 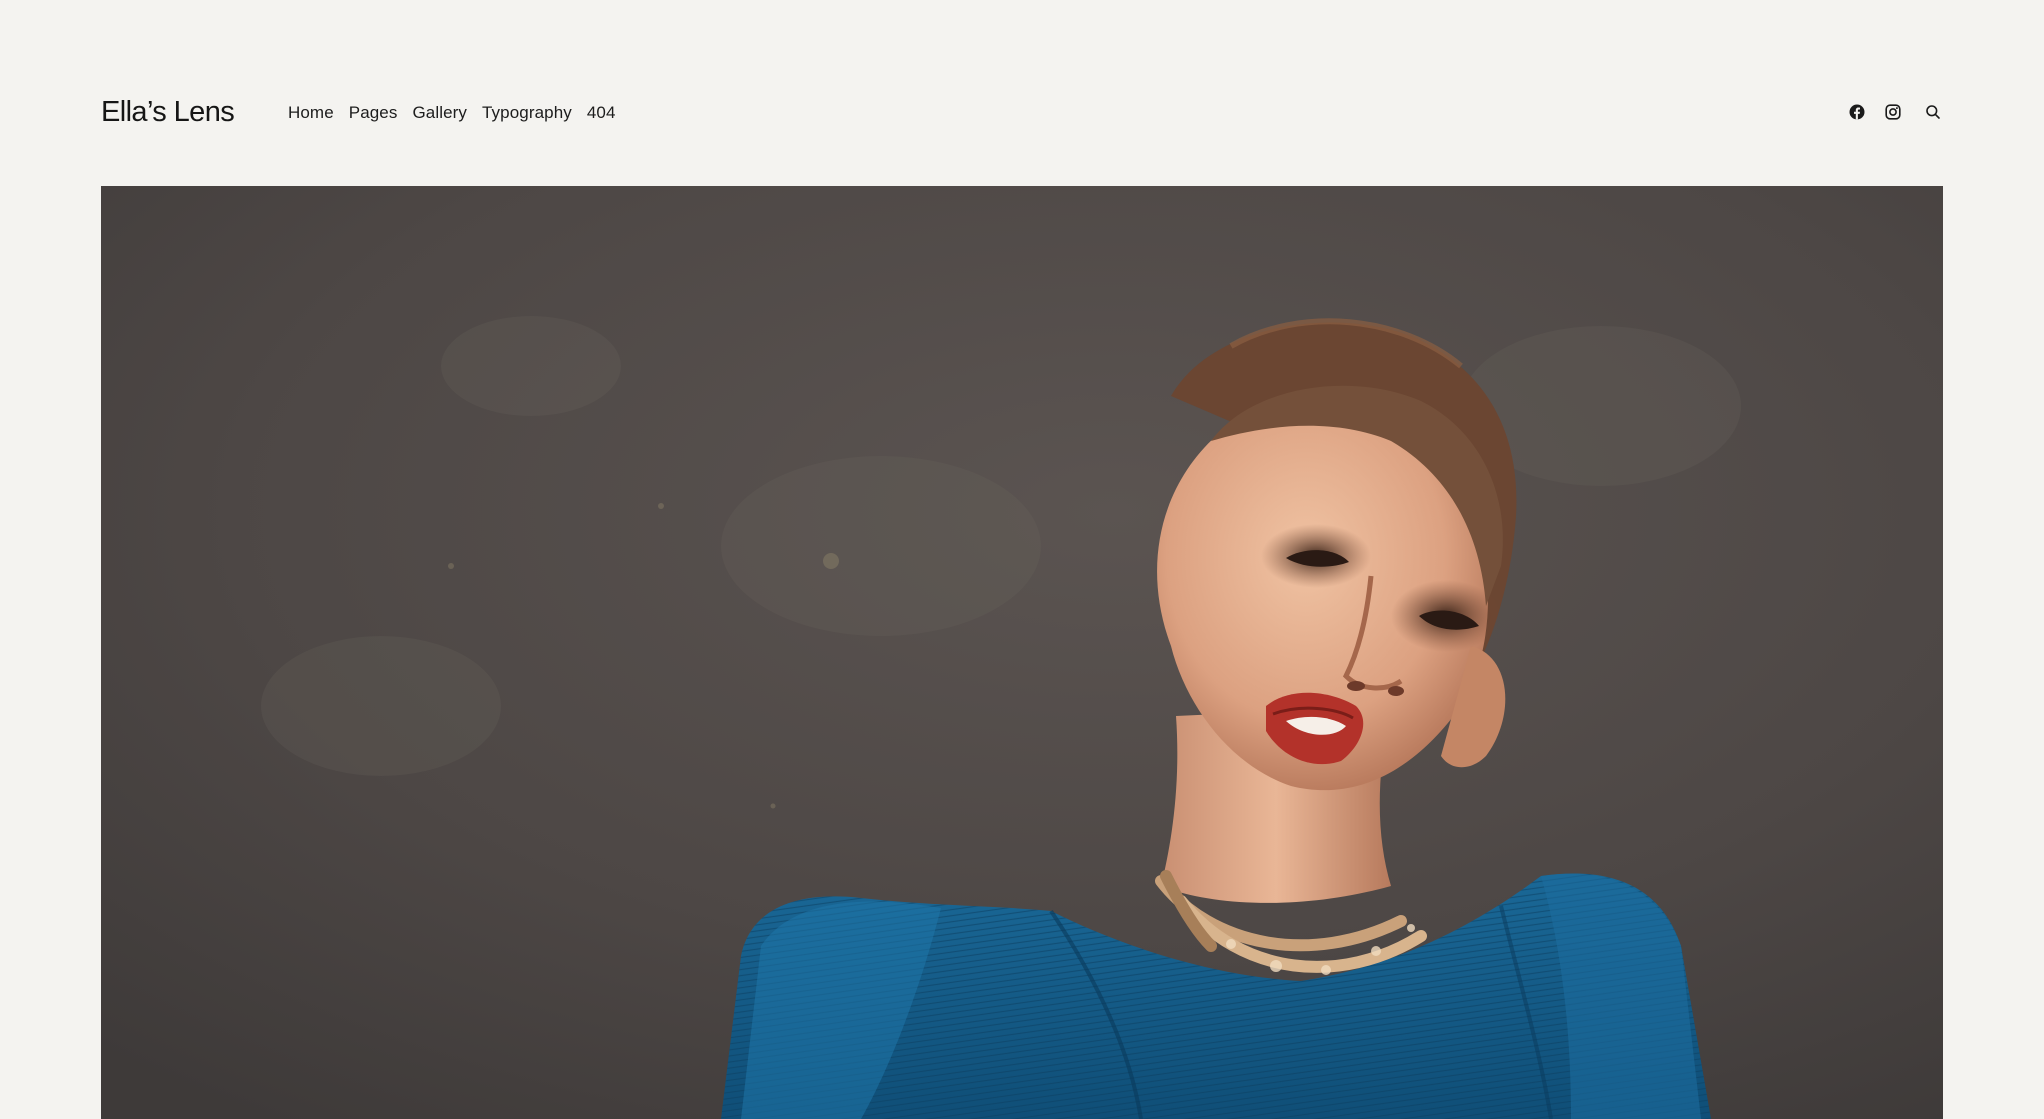 What do you see at coordinates (601, 112) in the screenshot?
I see `nav-item-404: 404` at bounding box center [601, 112].